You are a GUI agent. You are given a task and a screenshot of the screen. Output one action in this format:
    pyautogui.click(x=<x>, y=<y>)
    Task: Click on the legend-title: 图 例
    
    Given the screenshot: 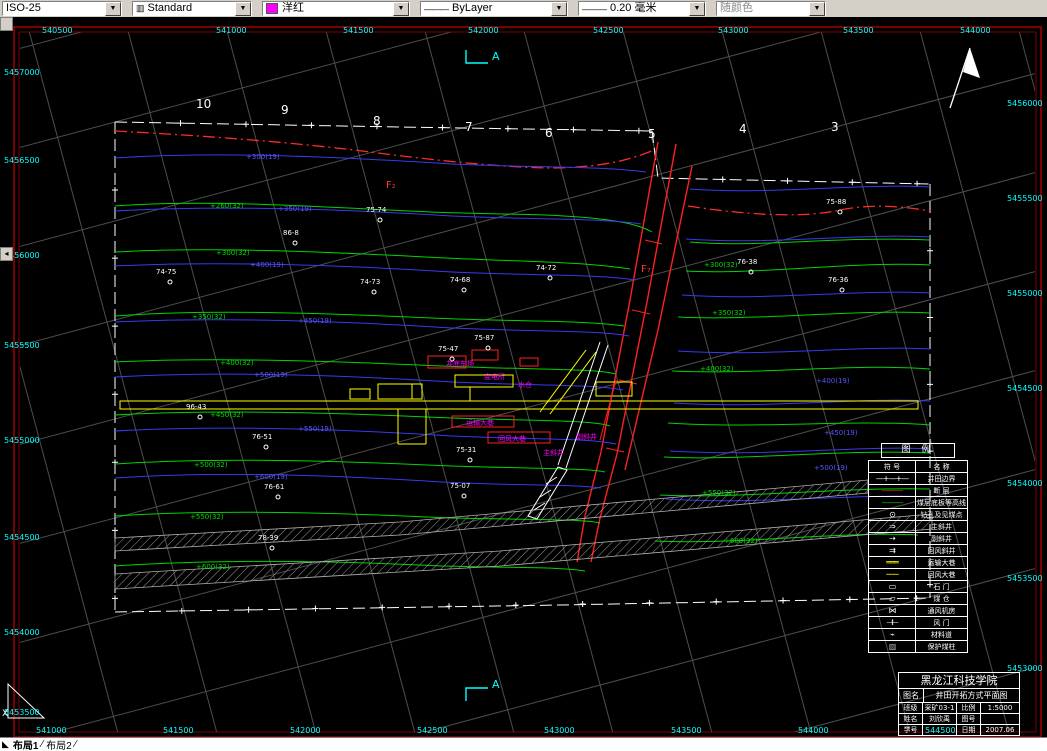 What is the action you would take?
    pyautogui.click(x=918, y=450)
    